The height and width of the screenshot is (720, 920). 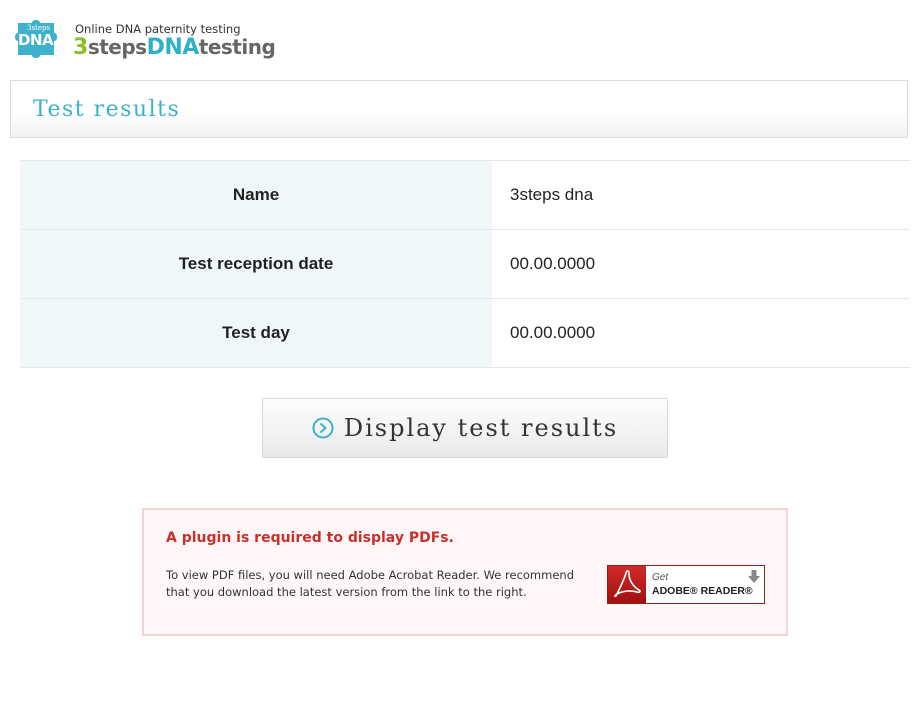 I want to click on get-adobe-reader-link: Get ADOBE® READER®, so click(x=686, y=584).